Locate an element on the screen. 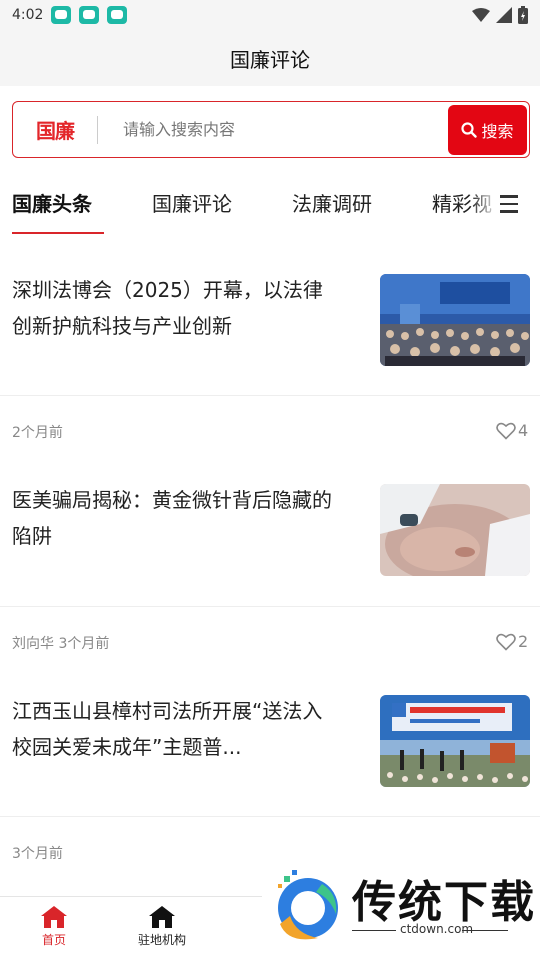  home-icon is located at coordinates (54, 917).